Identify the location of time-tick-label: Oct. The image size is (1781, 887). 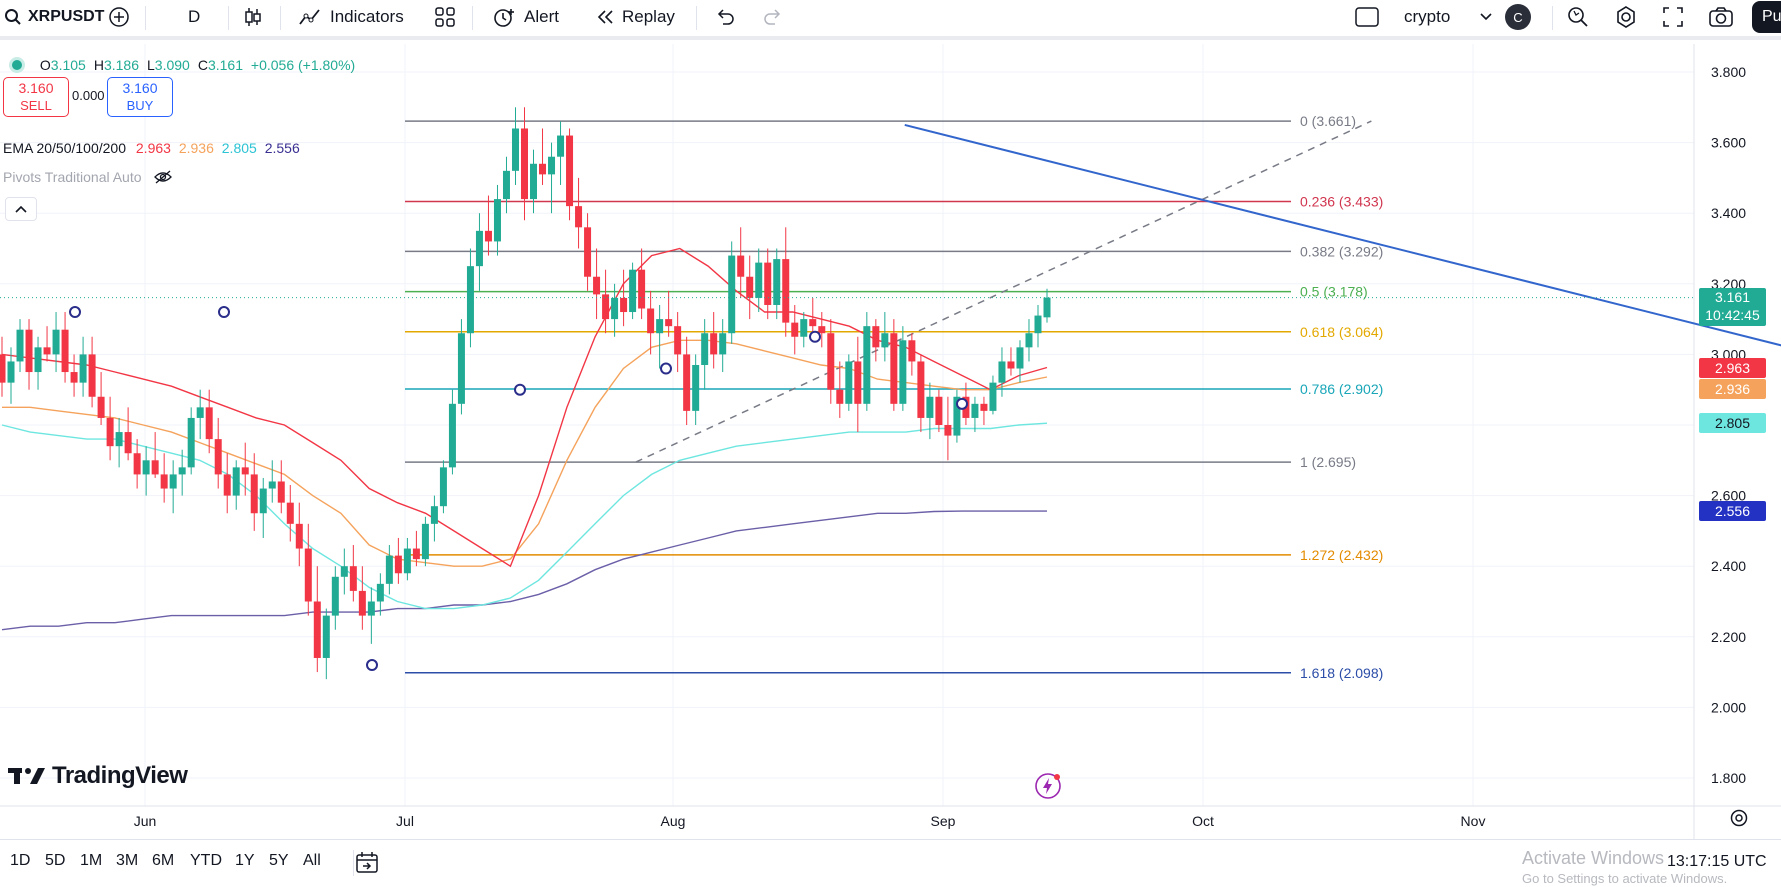
(1203, 821).